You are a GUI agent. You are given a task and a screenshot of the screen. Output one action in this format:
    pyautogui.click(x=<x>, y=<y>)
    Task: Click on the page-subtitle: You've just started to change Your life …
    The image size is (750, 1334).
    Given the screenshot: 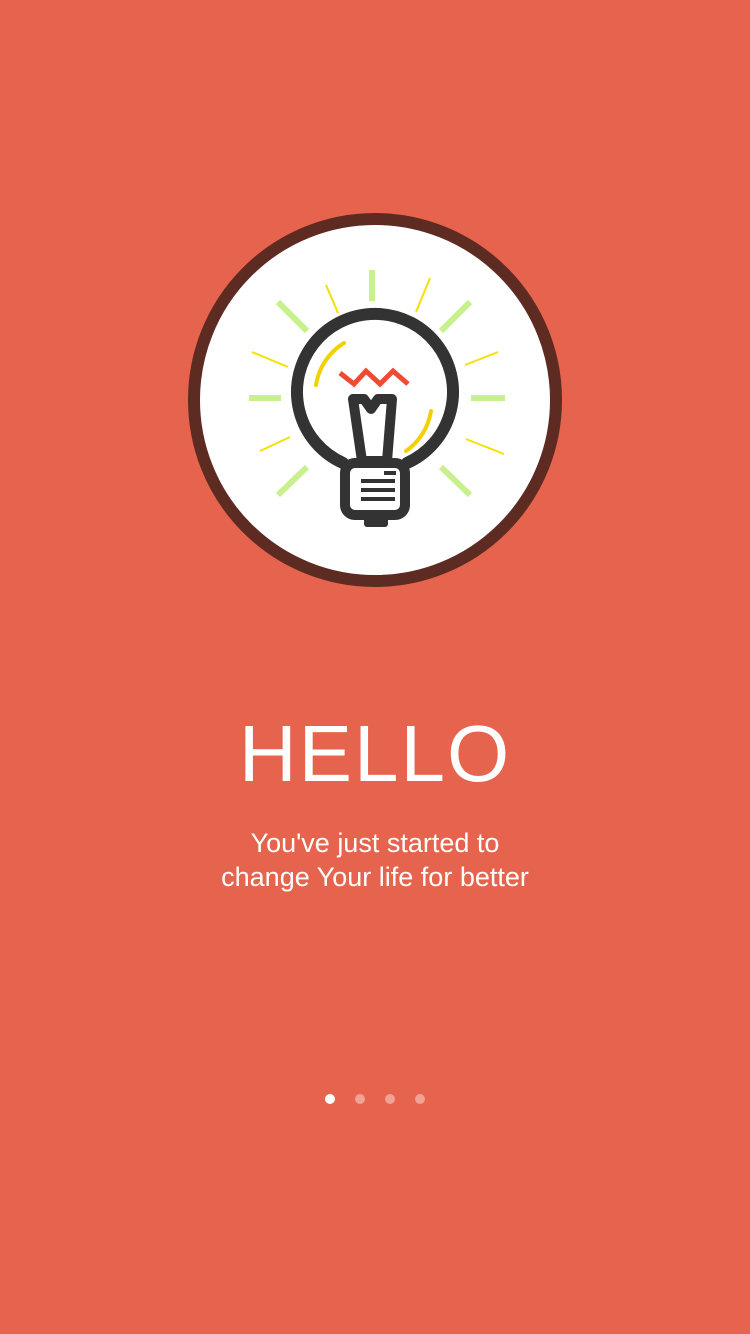 What is the action you would take?
    pyautogui.click(x=375, y=860)
    